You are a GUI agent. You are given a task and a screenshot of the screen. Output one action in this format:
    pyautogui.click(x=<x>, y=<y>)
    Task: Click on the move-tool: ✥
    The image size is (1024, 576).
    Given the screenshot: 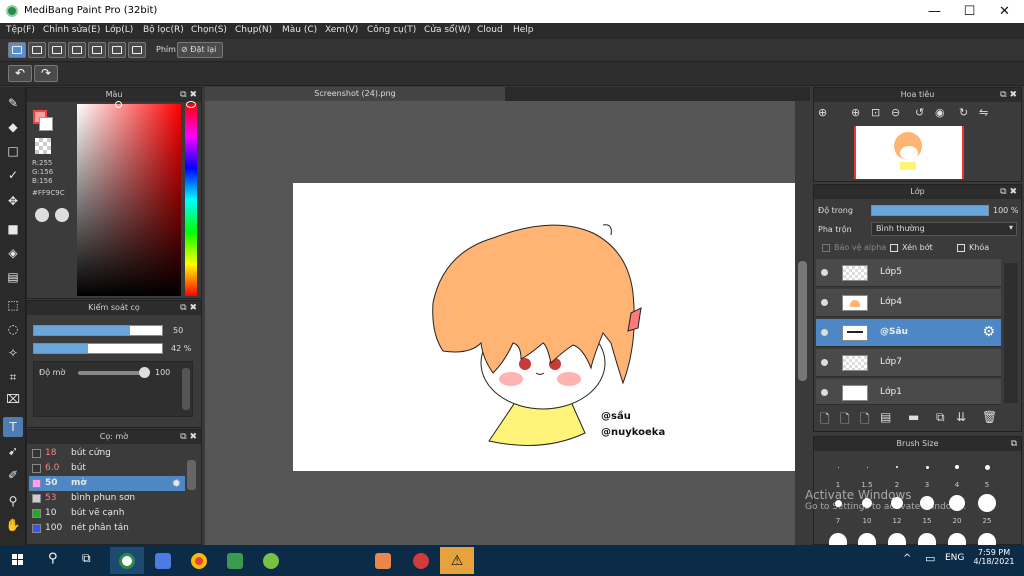 What is the action you would take?
    pyautogui.click(x=13, y=201)
    